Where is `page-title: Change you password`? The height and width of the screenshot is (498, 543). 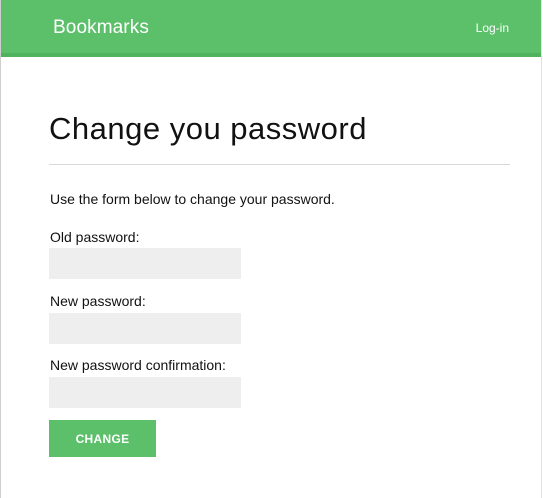
page-title: Change you password is located at coordinates (208, 128).